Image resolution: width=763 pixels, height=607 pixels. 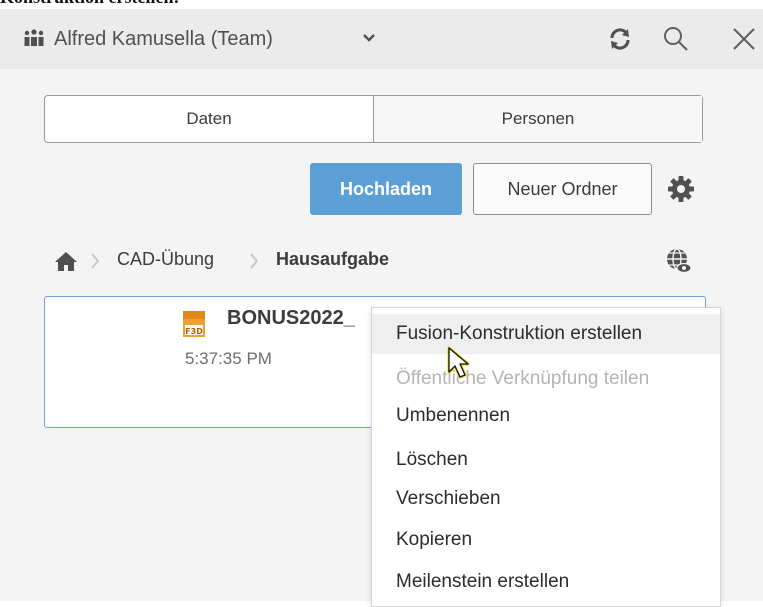 I want to click on tab-personen: Personen, so click(x=537, y=119).